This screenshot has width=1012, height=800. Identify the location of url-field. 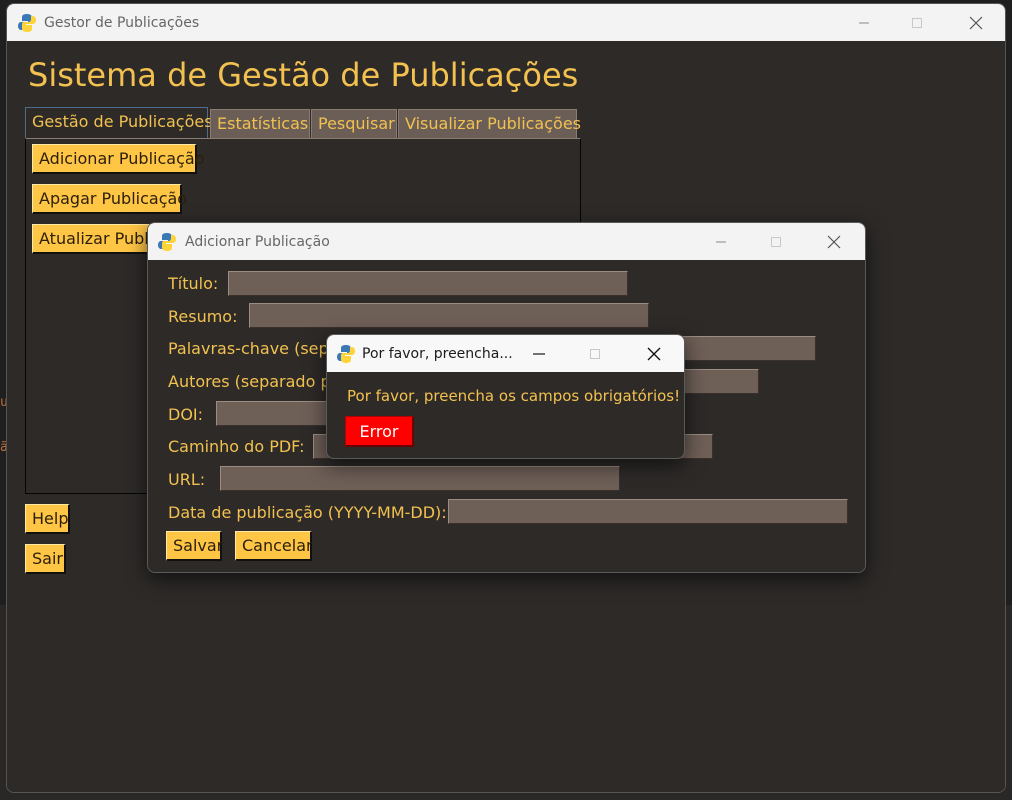
(420, 478).